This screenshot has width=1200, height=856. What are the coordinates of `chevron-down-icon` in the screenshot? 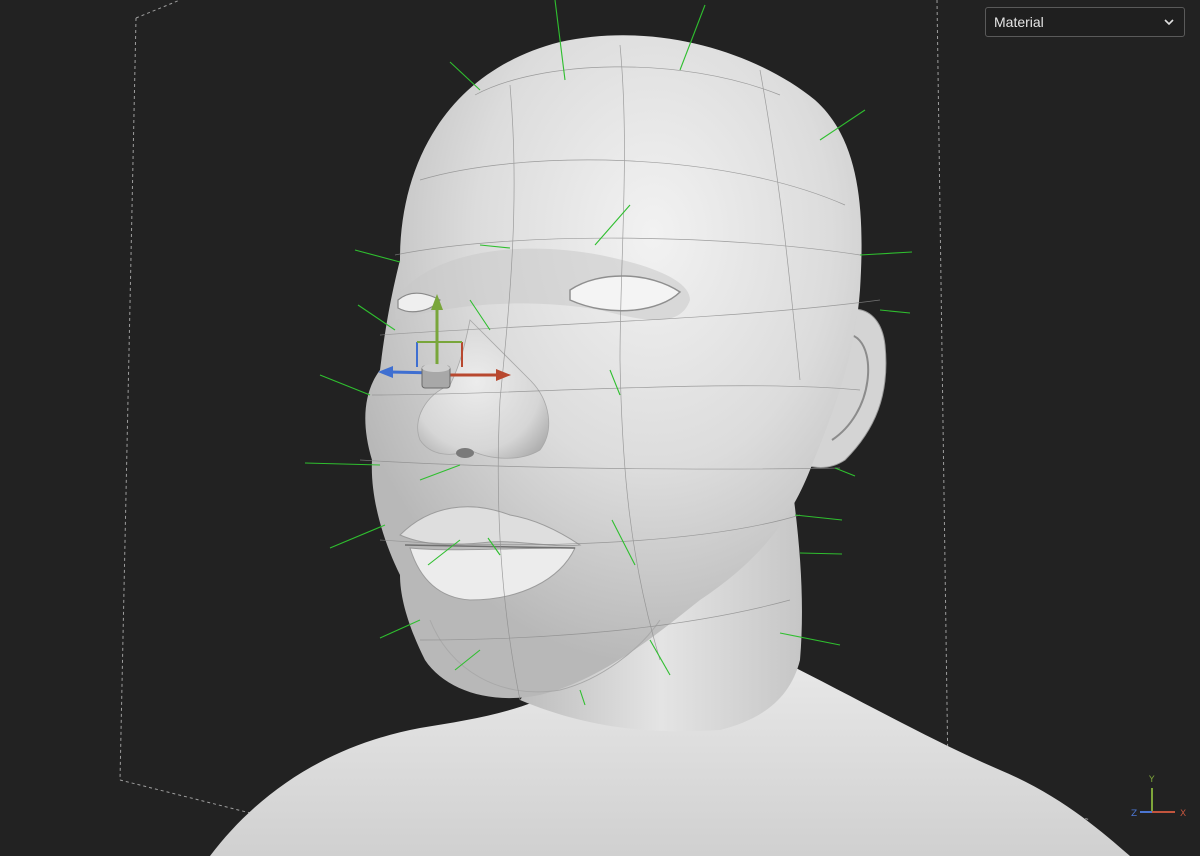 It's located at (1169, 22).